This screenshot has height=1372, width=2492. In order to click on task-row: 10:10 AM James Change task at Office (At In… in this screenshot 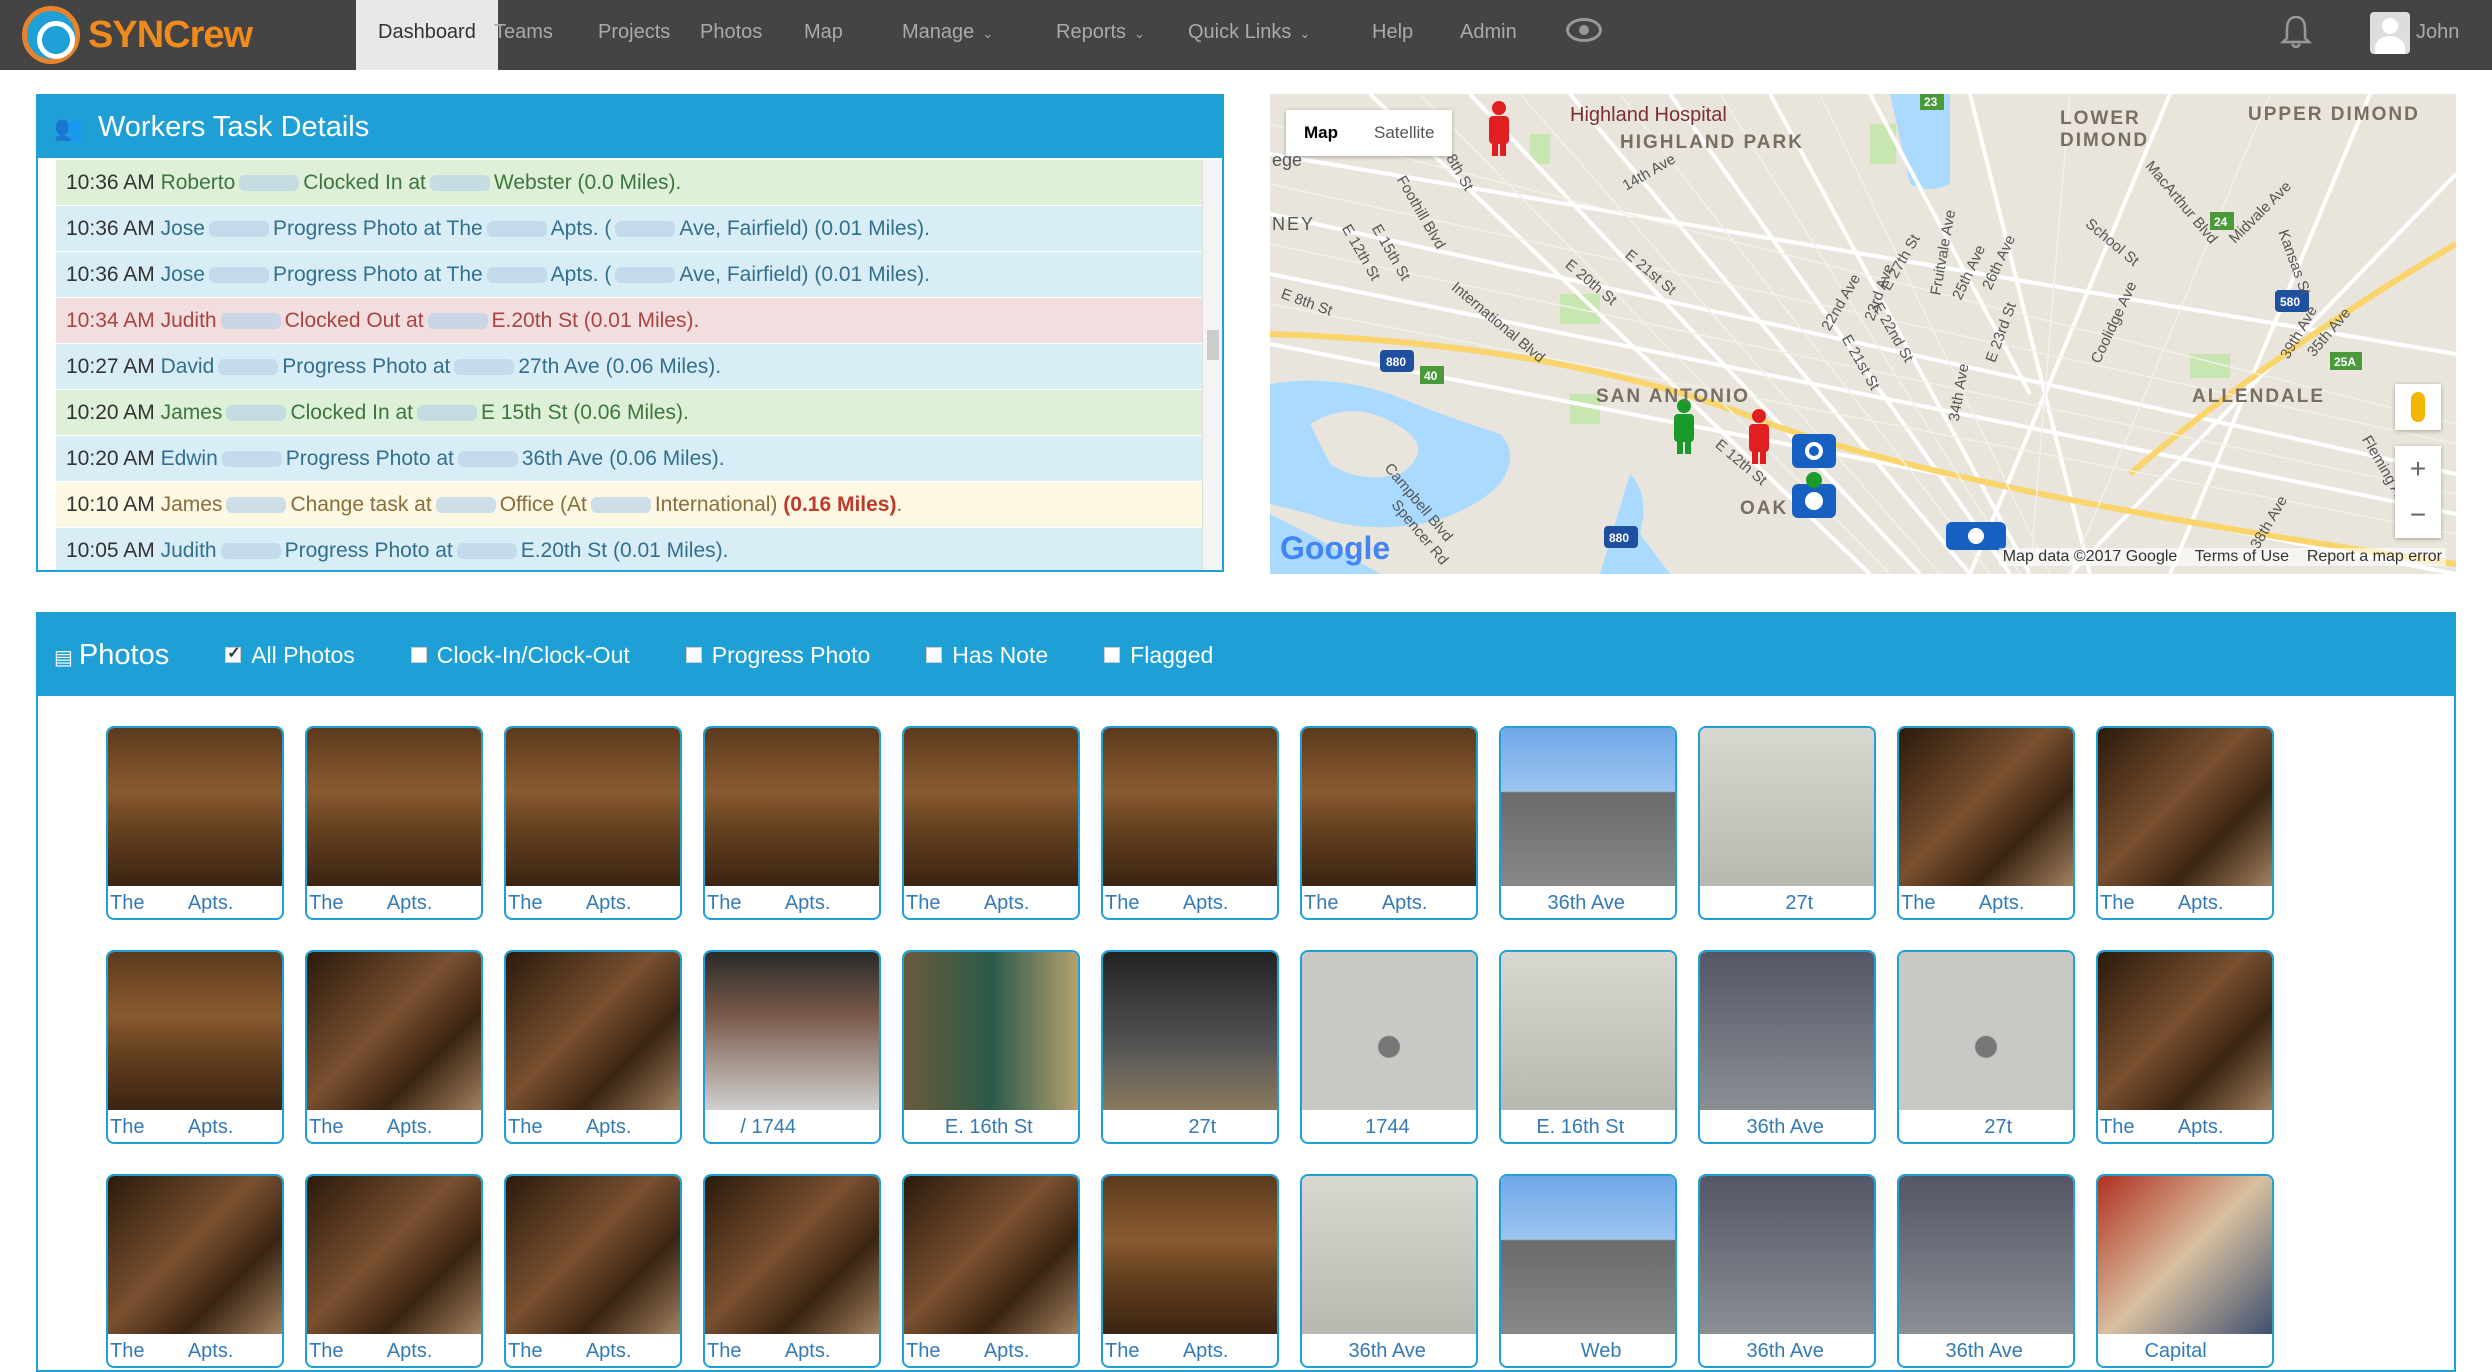, I will do `click(639, 505)`.